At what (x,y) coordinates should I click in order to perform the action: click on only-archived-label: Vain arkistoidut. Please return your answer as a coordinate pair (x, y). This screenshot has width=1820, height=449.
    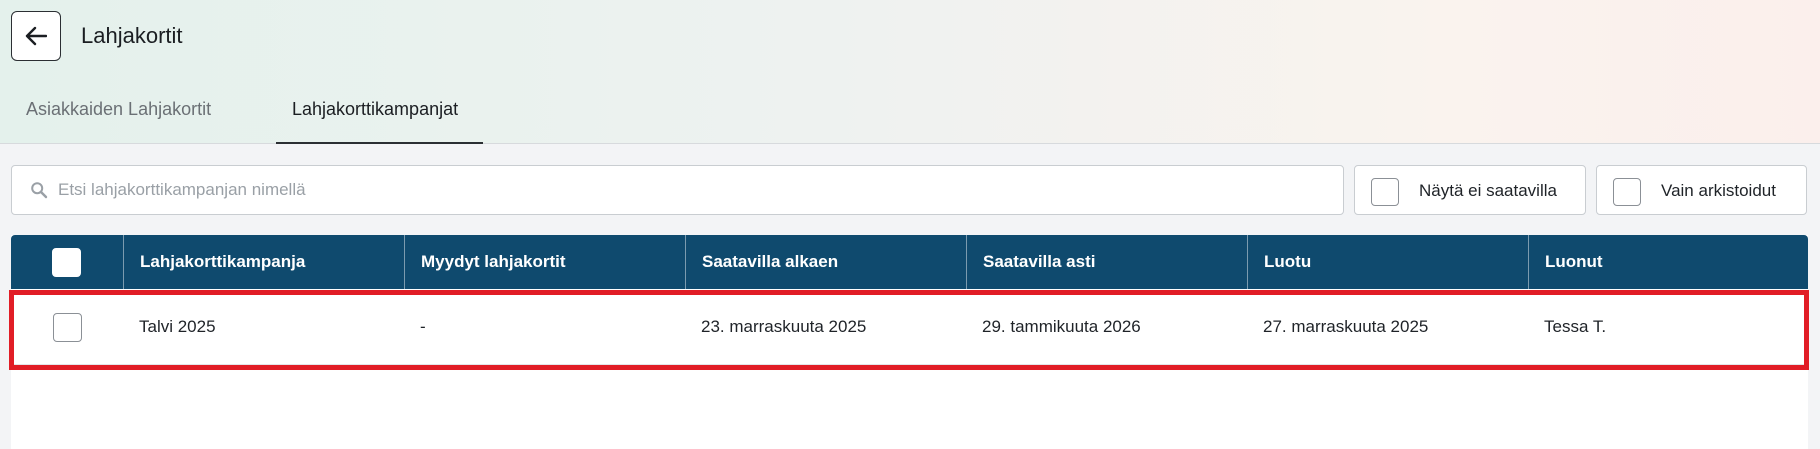
    Looking at the image, I should click on (1718, 190).